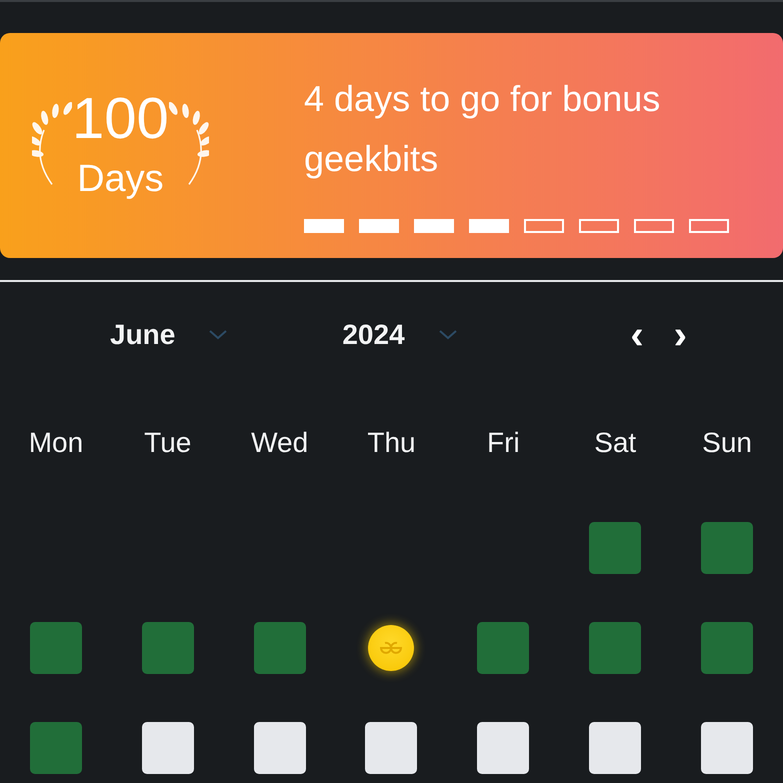 The width and height of the screenshot is (783, 783). Describe the element at coordinates (615, 443) in the screenshot. I see `weekday-label: Sat` at that location.